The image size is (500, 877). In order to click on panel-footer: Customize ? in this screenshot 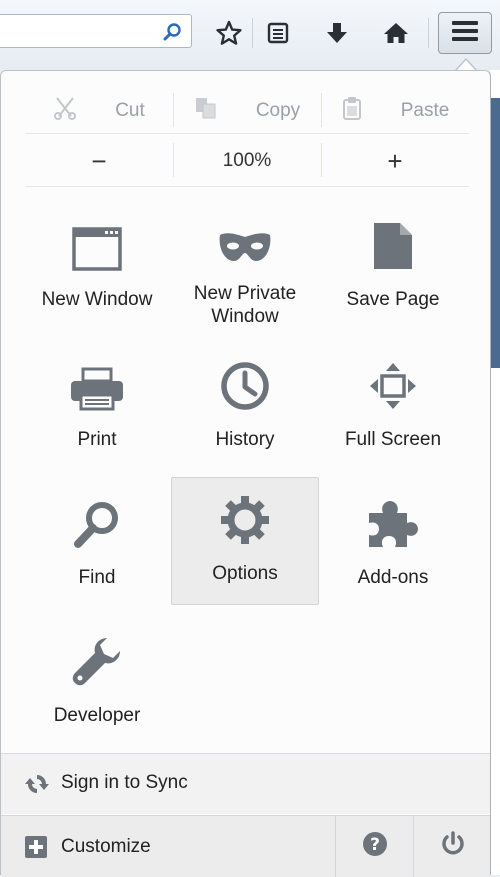, I will do `click(245, 846)`.